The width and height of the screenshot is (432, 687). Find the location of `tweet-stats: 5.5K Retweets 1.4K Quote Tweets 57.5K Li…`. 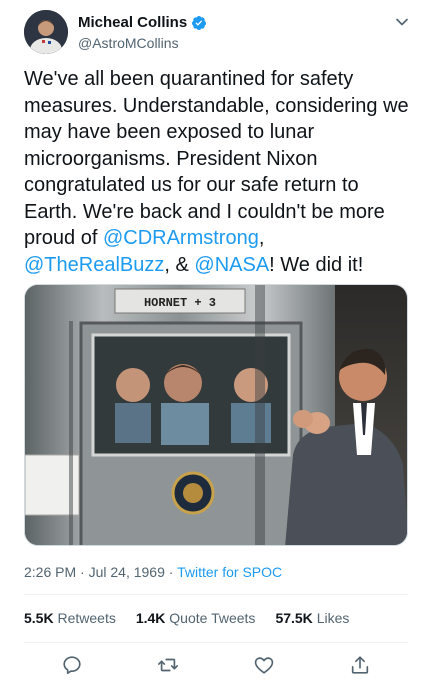

tweet-stats: 5.5K Retweets 1.4K Quote Tweets 57.5K Li… is located at coordinates (186, 618).